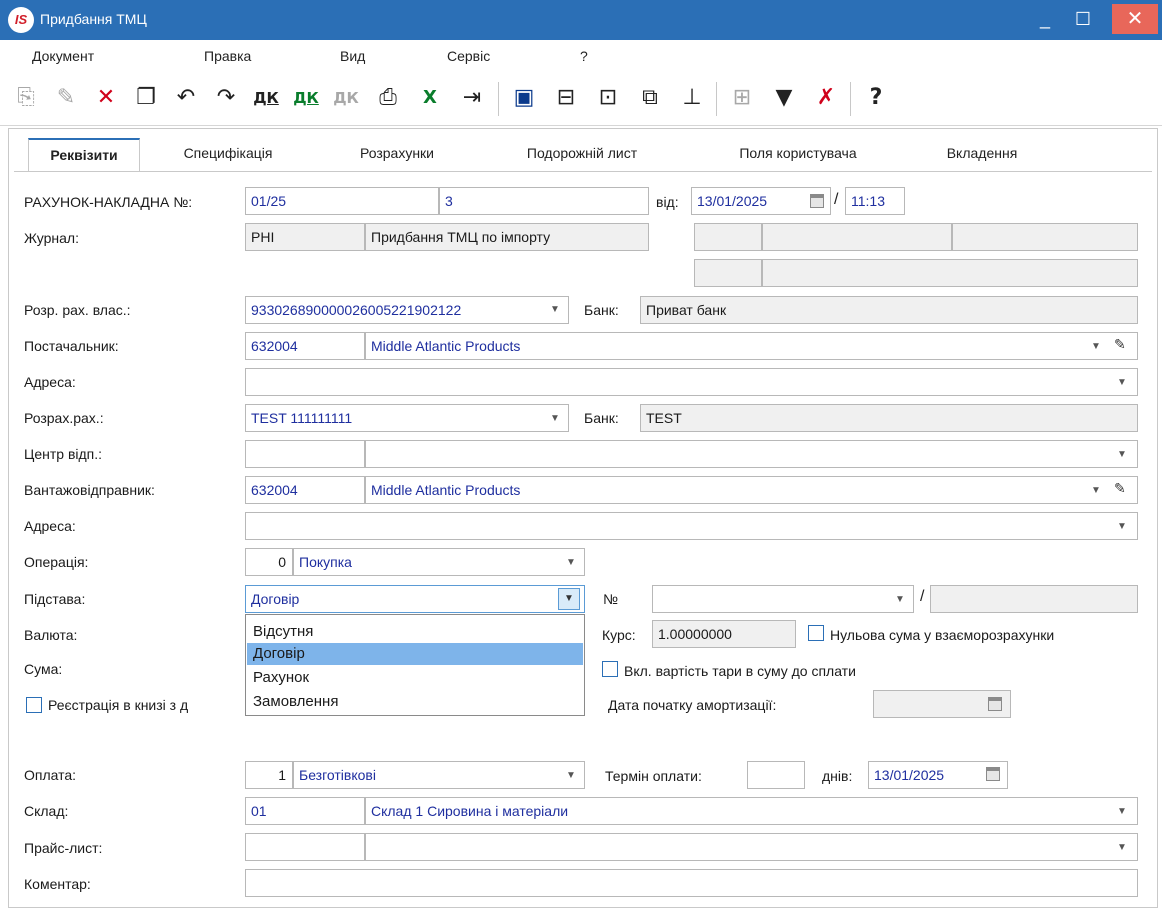 Image resolution: width=1162 pixels, height=912 pixels. Describe the element at coordinates (305, 237) in the screenshot. I see `journal-code-field: PHI` at that location.